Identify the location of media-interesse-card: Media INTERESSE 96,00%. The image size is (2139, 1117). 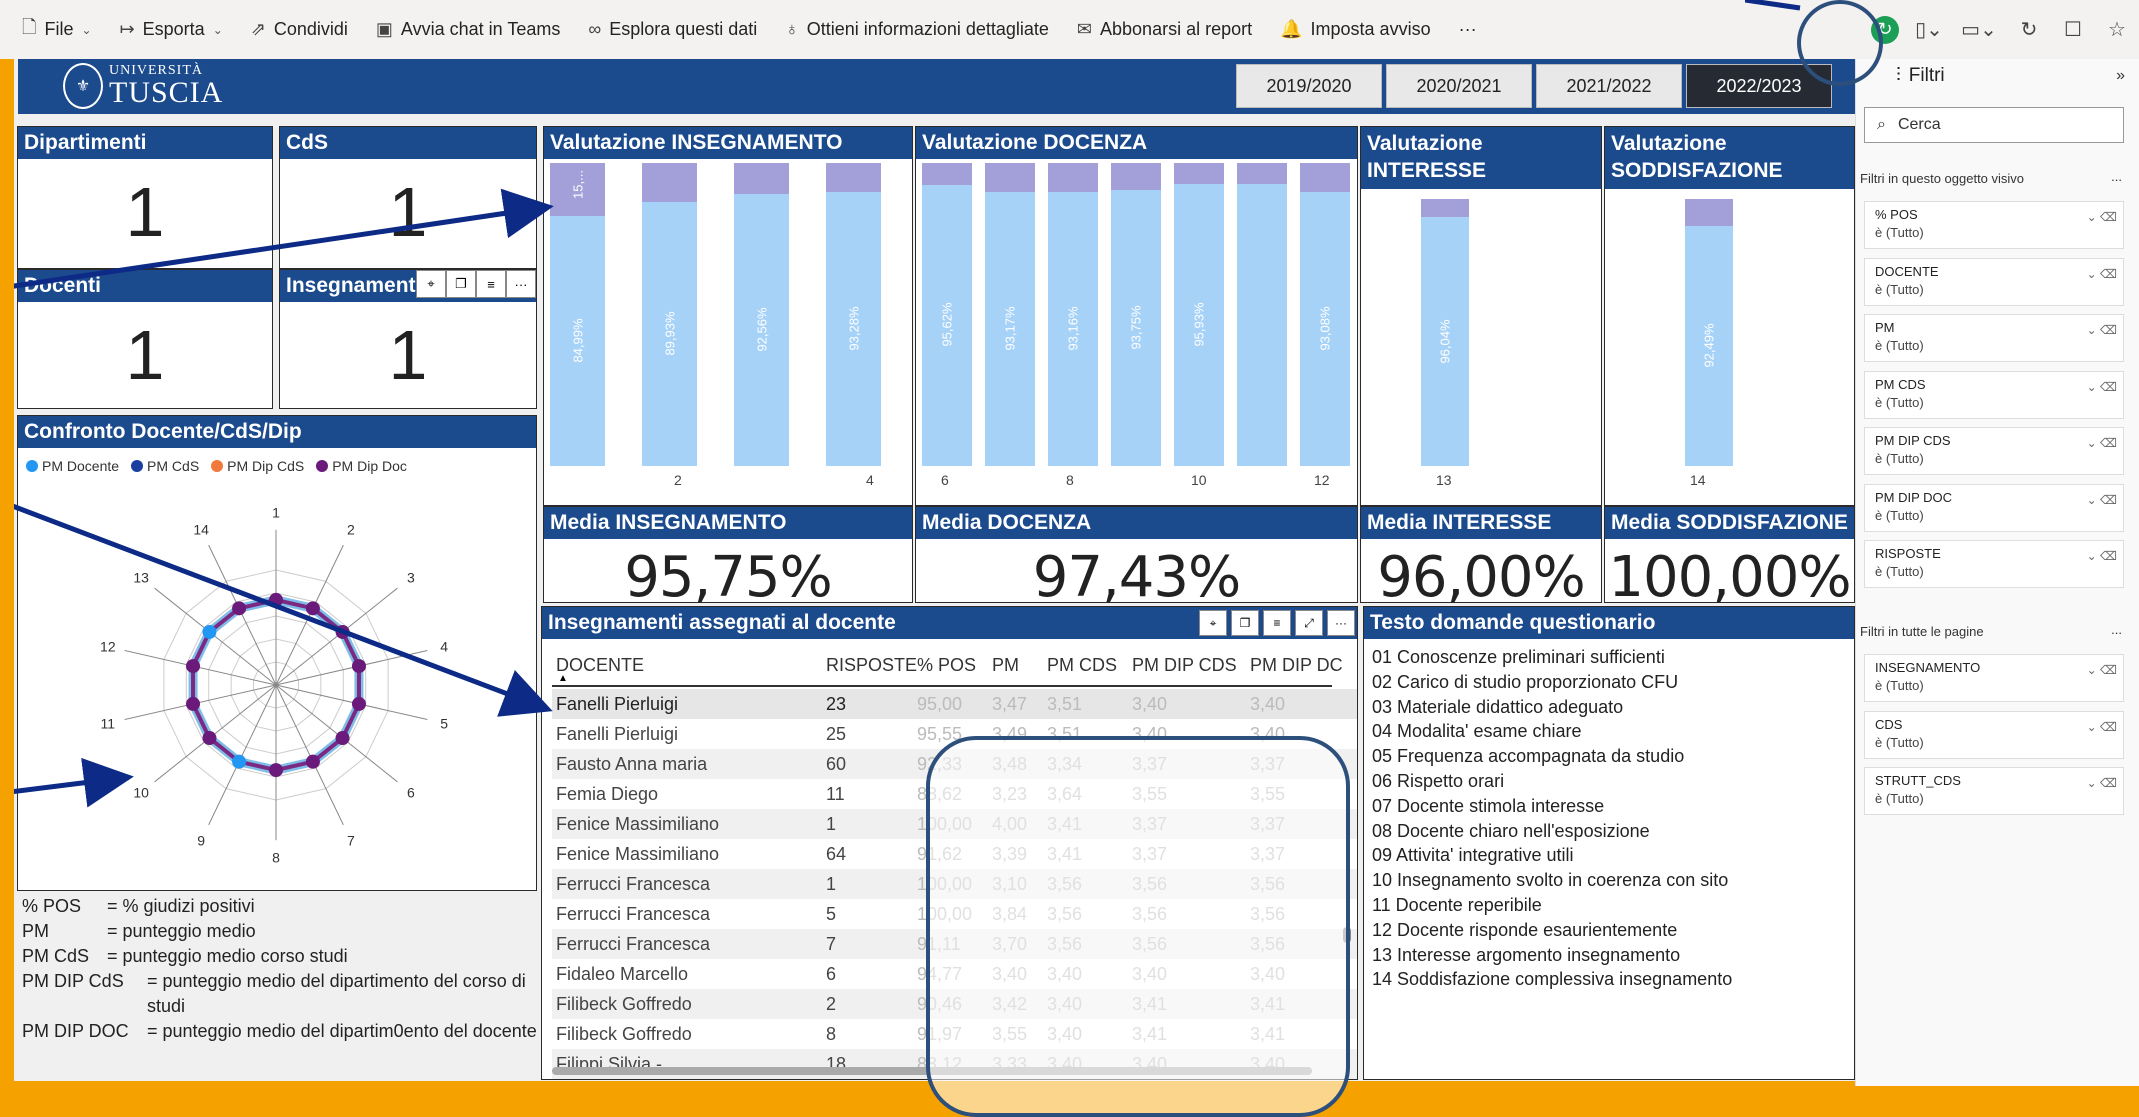
(1481, 558).